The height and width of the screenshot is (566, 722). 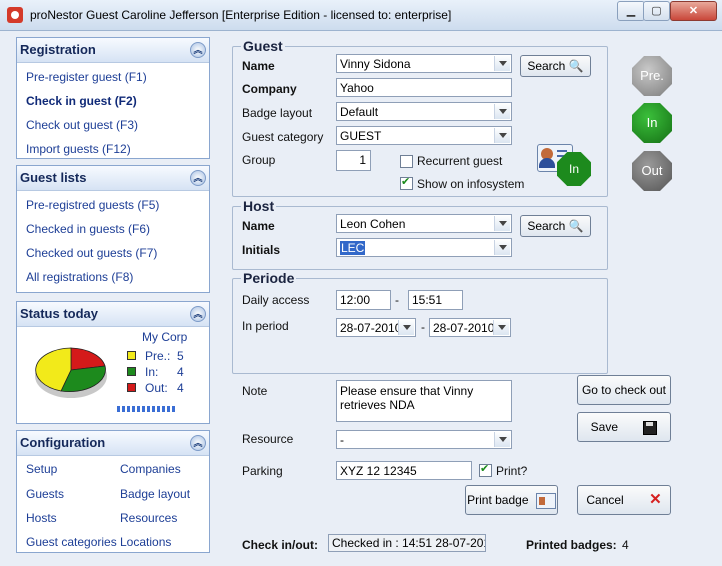 I want to click on import-guests-link: Import guests (F12), so click(x=78, y=149).